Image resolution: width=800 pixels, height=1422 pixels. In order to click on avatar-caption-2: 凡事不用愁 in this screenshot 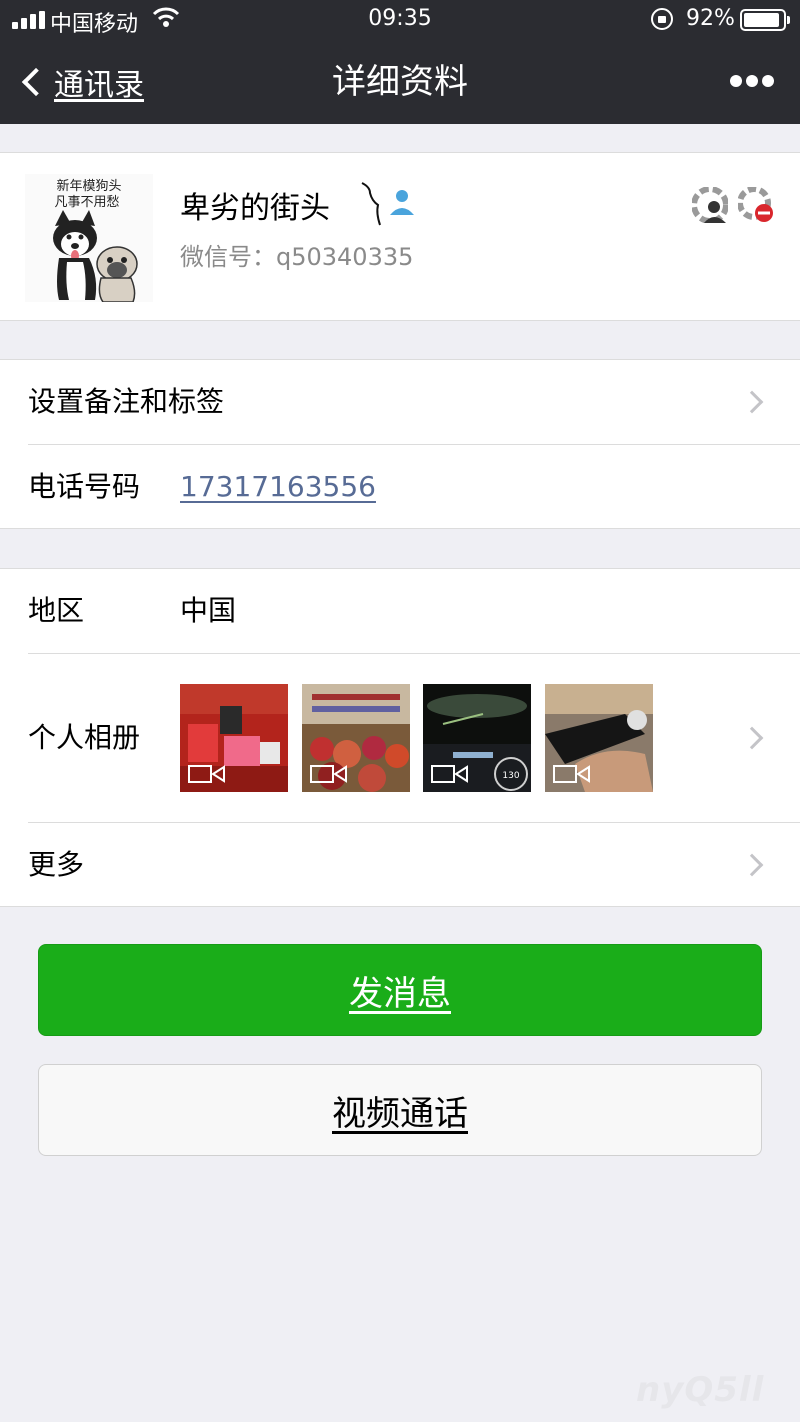, I will do `click(86, 202)`.